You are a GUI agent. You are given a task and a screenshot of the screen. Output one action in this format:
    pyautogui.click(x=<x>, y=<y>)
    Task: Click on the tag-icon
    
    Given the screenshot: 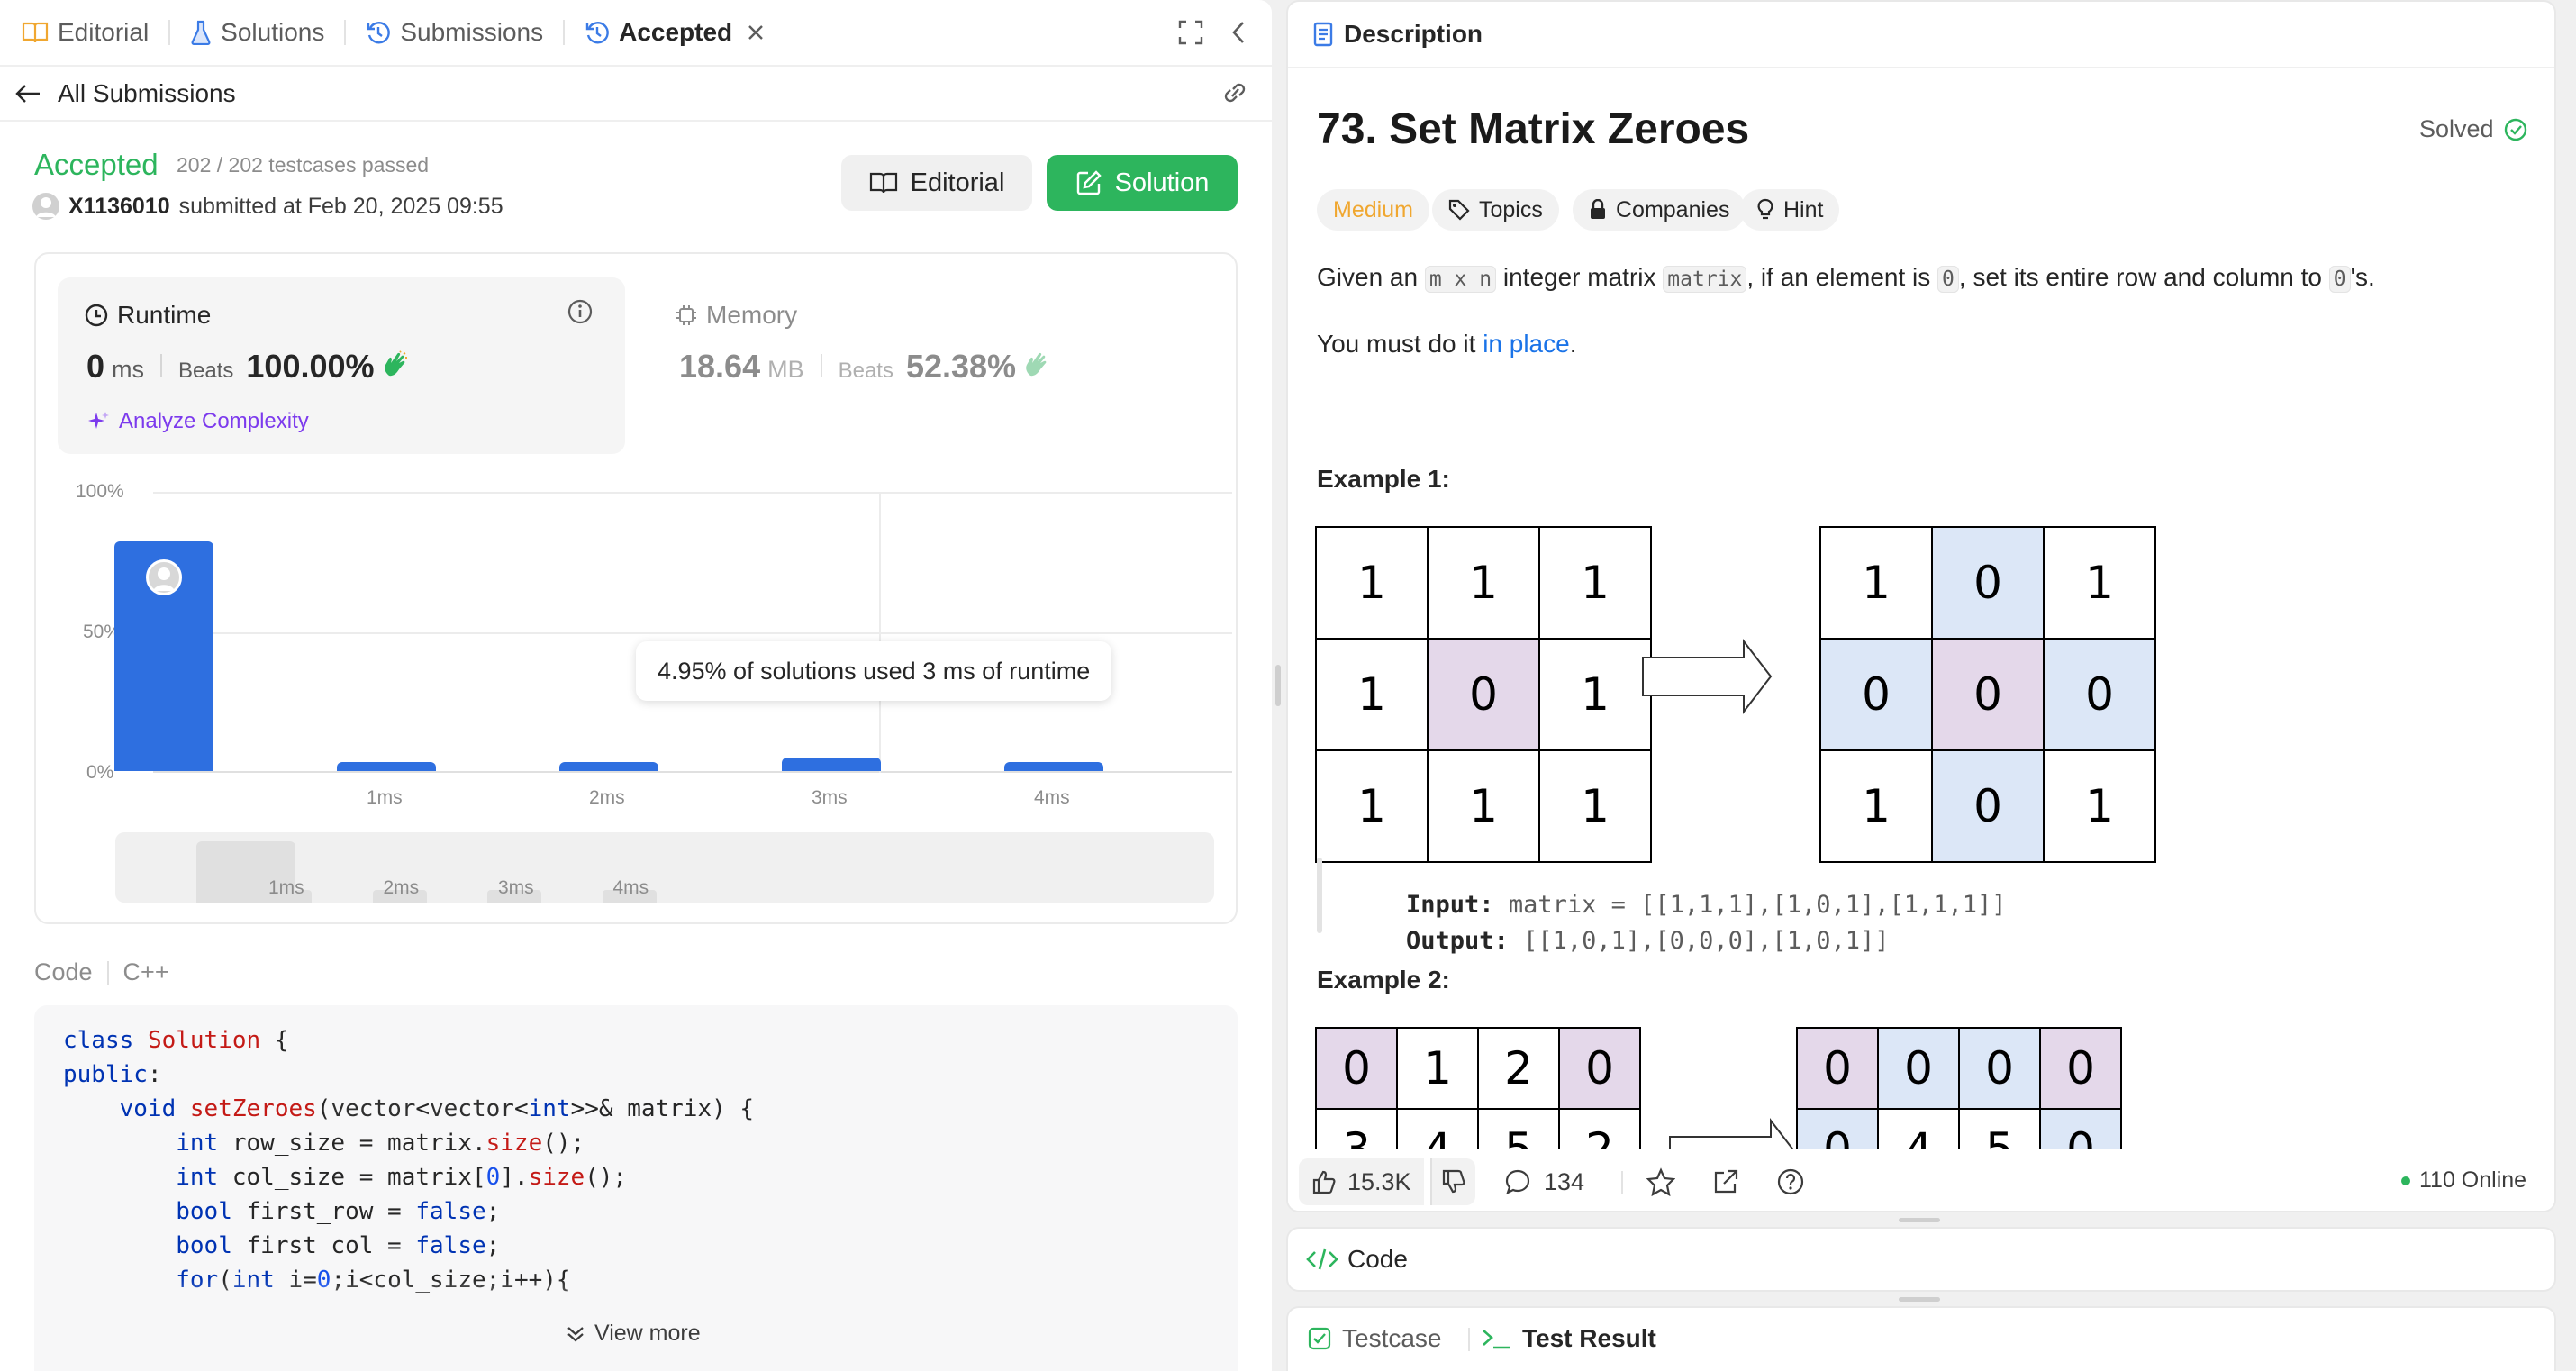 What is the action you would take?
    pyautogui.click(x=1459, y=210)
    